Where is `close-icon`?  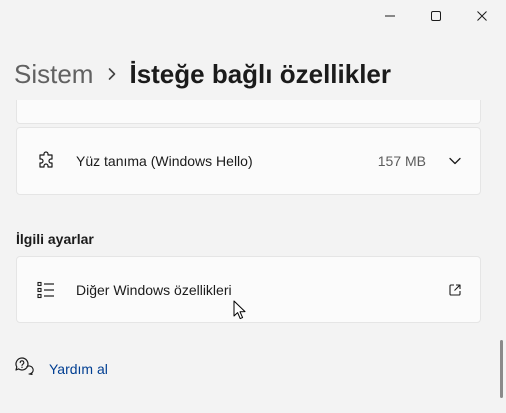 close-icon is located at coordinates (482, 16).